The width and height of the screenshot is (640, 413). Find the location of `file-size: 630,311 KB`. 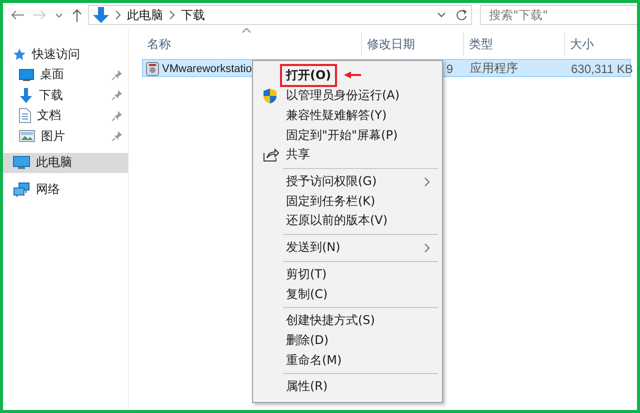

file-size: 630,311 KB is located at coordinates (602, 69).